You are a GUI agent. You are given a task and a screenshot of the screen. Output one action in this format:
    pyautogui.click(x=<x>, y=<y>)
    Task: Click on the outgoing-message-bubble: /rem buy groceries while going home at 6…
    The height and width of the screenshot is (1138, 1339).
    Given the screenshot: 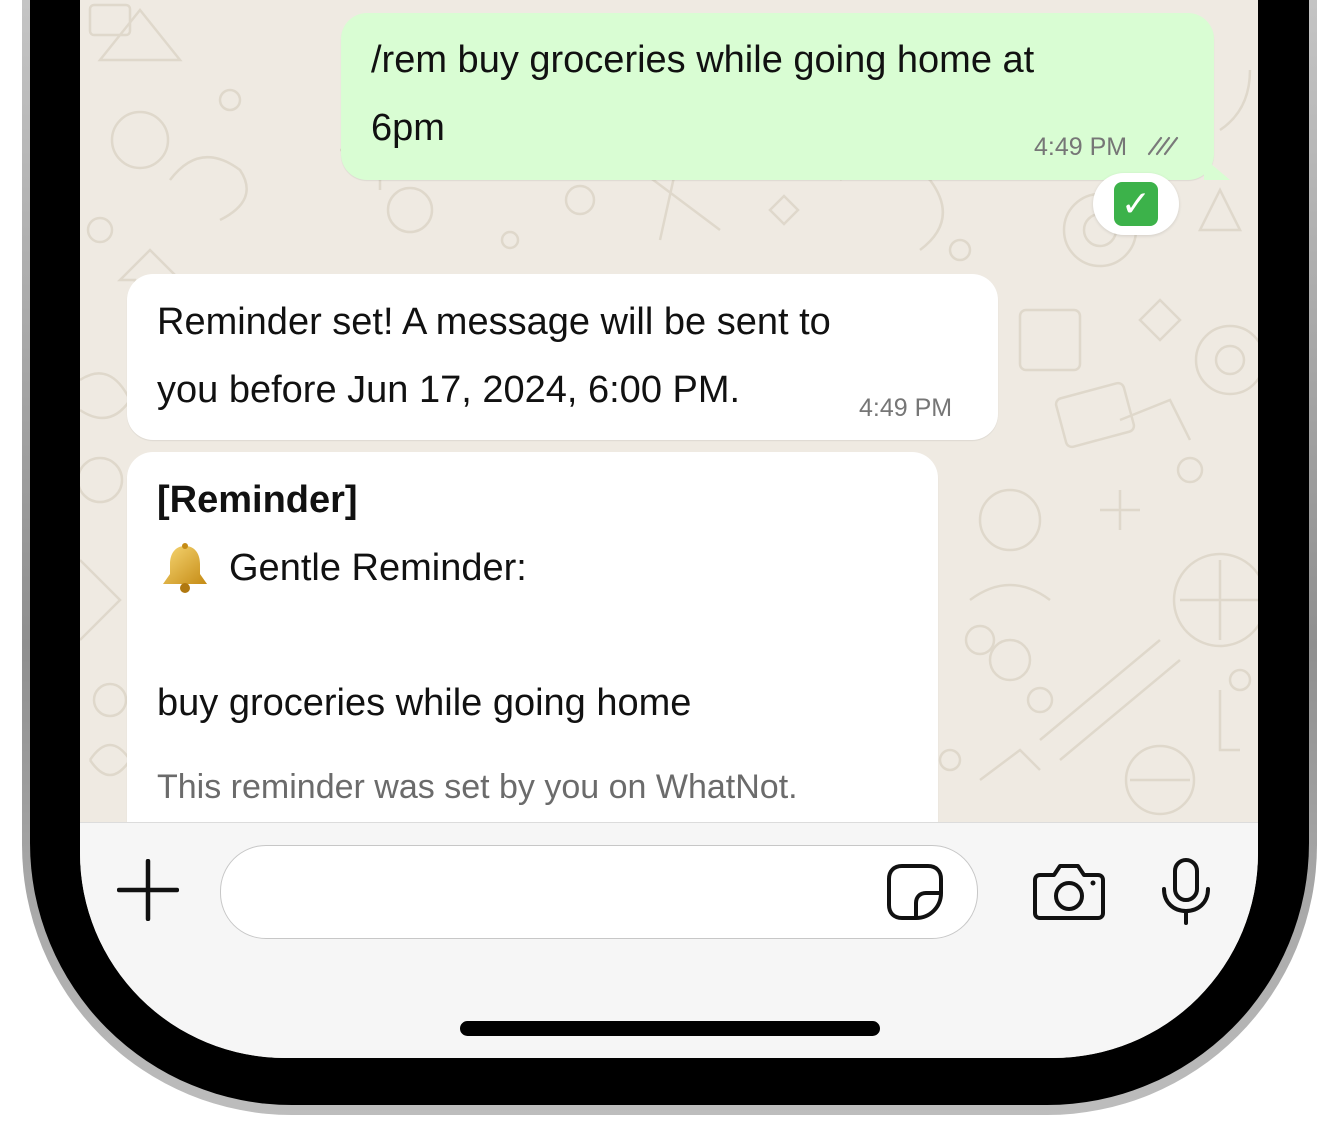 What is the action you would take?
    pyautogui.click(x=777, y=96)
    